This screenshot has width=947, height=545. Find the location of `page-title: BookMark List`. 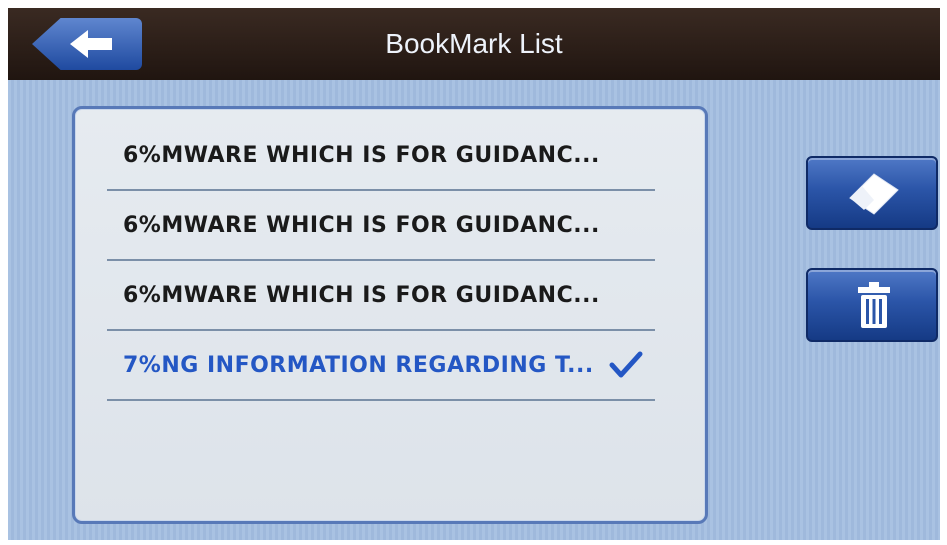

page-title: BookMark List is located at coordinates (474, 43).